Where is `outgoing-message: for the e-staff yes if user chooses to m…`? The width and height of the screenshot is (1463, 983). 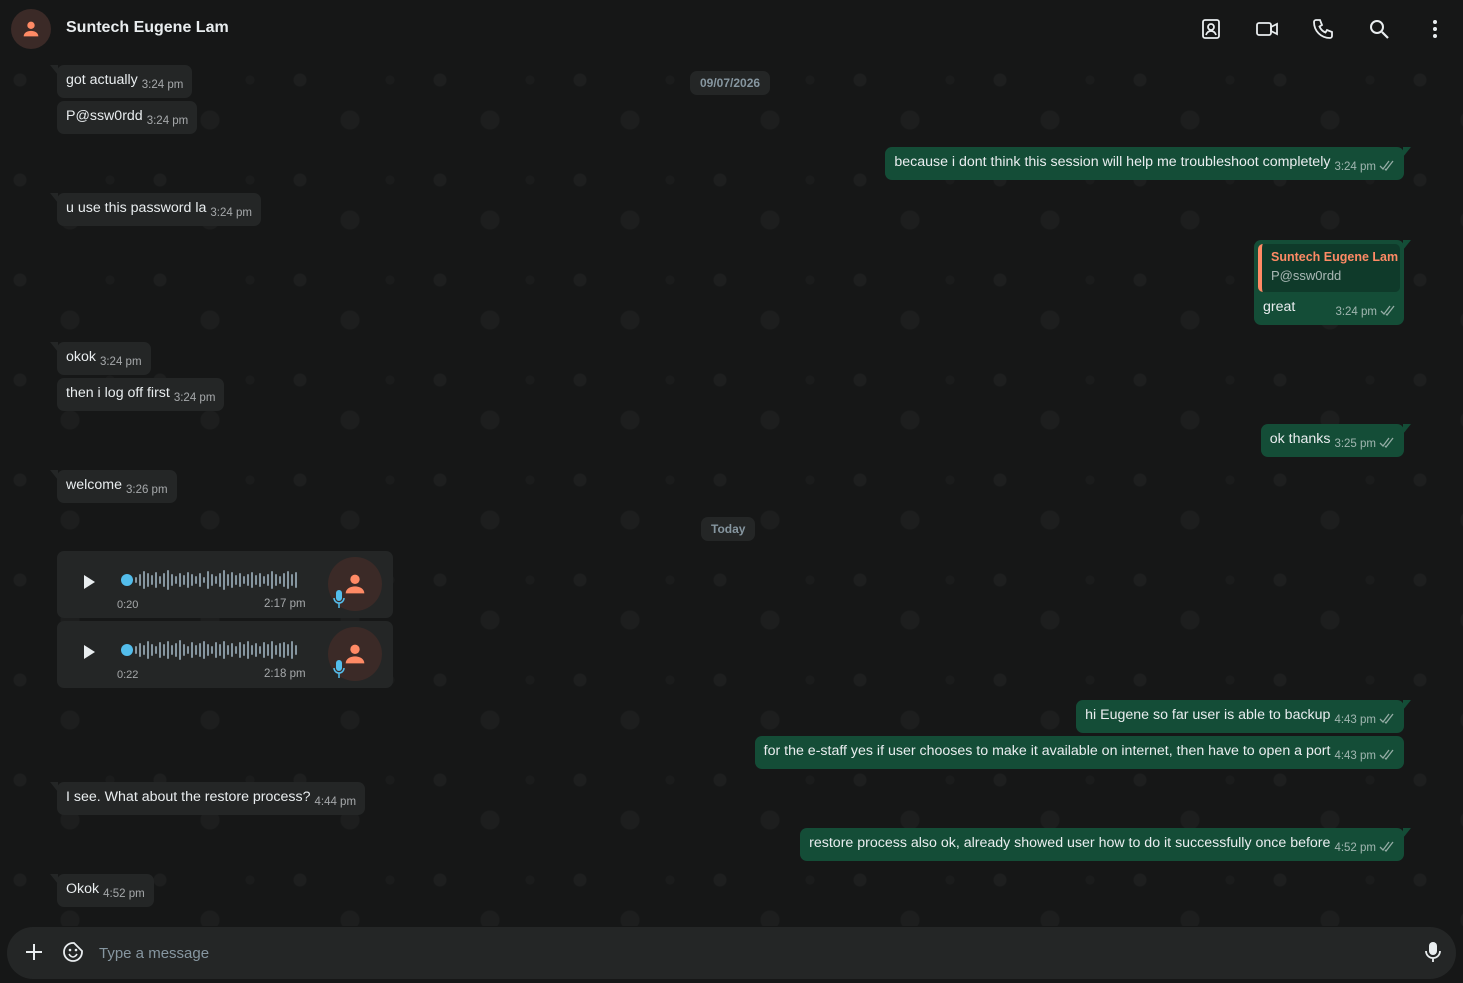
outgoing-message: for the e-staff yes if user chooses to m… is located at coordinates (1079, 752).